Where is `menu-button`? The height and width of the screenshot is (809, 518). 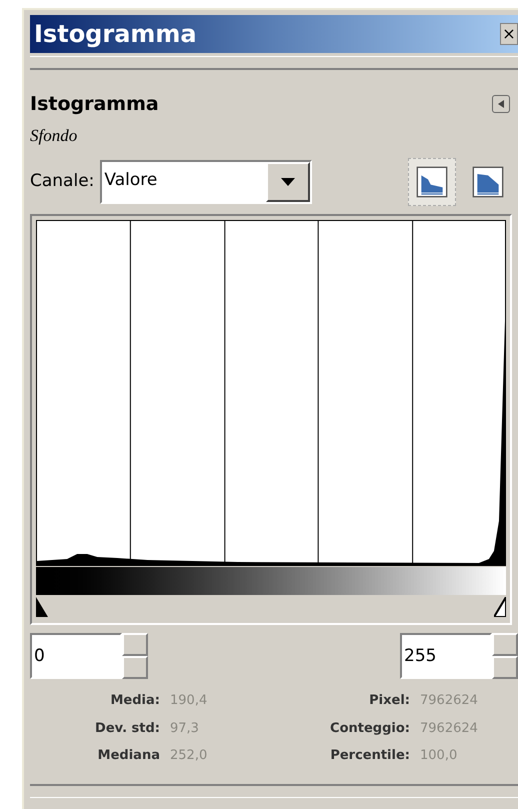 menu-button is located at coordinates (501, 104).